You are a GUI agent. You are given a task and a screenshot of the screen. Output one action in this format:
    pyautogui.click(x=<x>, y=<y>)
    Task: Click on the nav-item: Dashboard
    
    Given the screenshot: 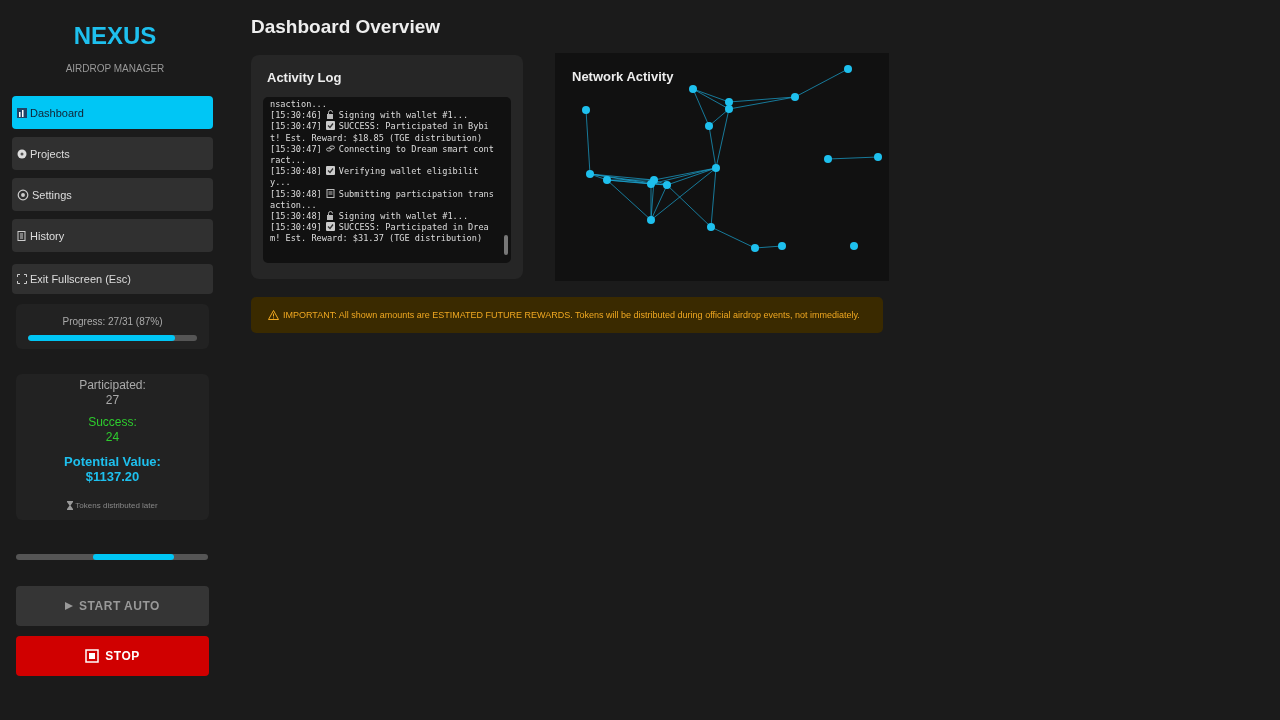 What is the action you would take?
    pyautogui.click(x=112, y=112)
    